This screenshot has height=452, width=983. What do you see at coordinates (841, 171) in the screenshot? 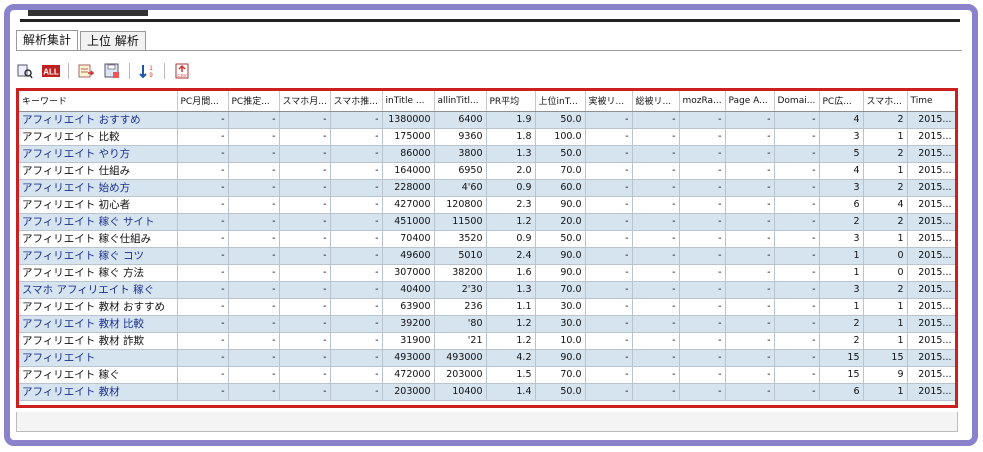
I see `table-cell: 4` at bounding box center [841, 171].